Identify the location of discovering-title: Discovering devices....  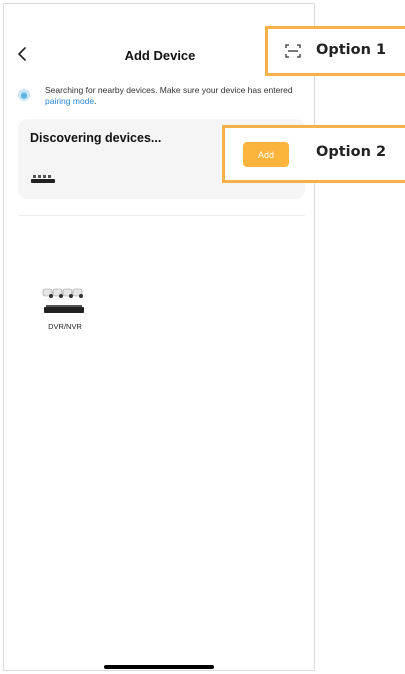
(96, 138).